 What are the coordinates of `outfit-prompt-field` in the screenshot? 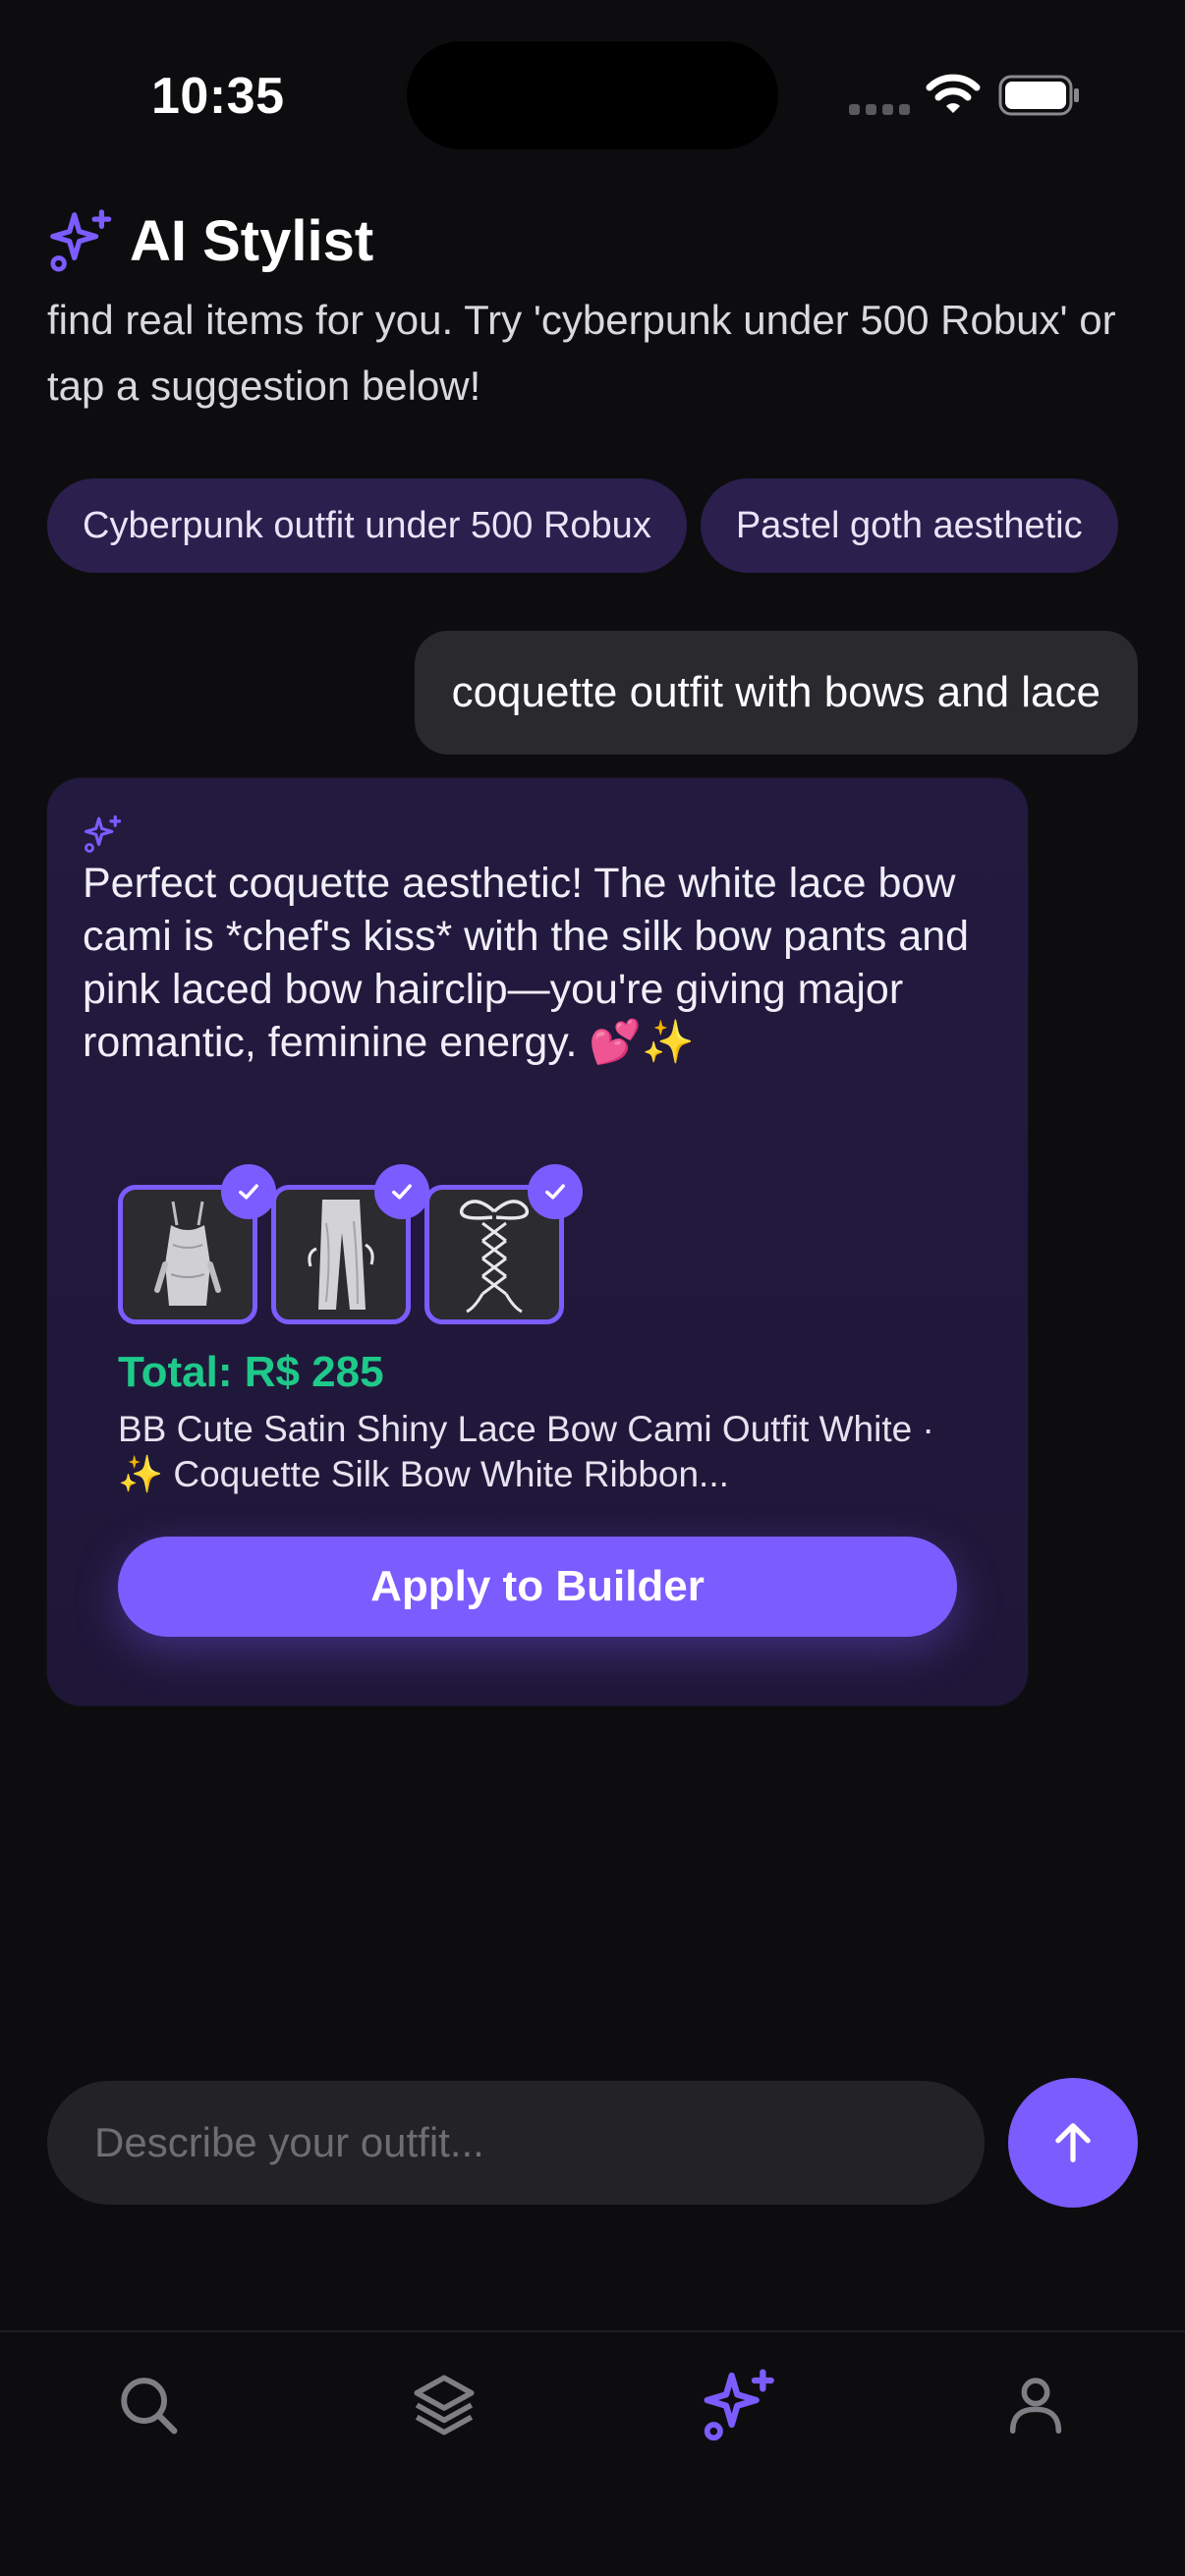 It's located at (516, 2143).